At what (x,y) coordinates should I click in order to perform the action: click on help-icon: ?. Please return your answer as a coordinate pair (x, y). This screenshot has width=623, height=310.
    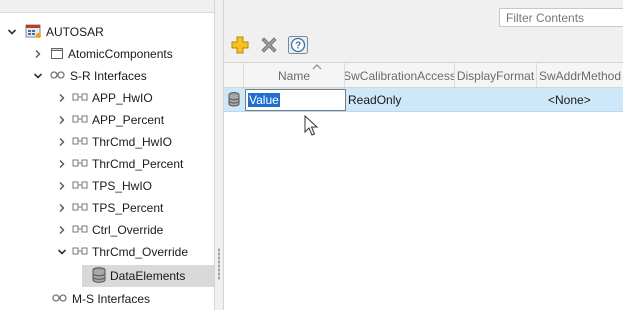
    Looking at the image, I should click on (298, 45).